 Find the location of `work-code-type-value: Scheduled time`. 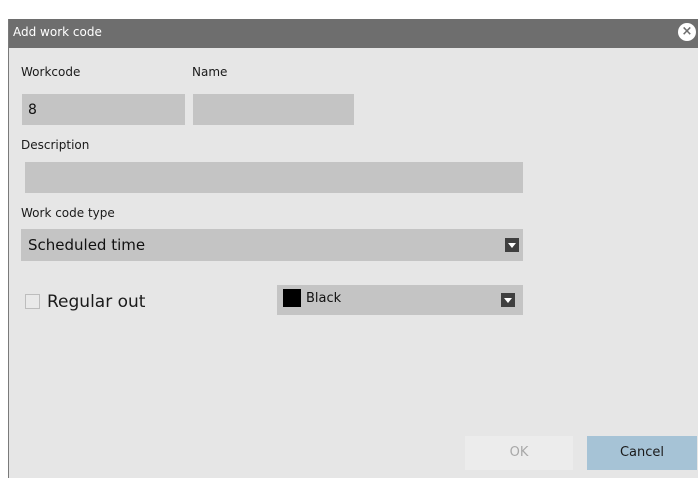

work-code-type-value: Scheduled time is located at coordinates (87, 245).